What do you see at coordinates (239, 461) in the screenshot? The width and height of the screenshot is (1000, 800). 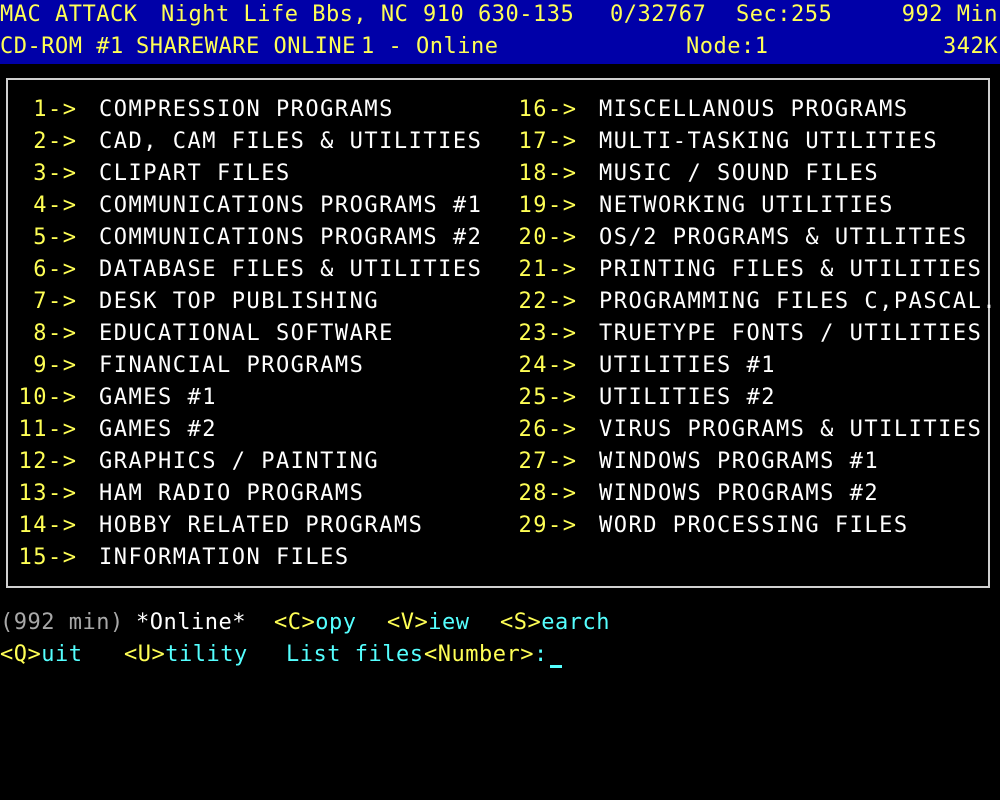 I see `menu-item-label: GRAPHICS / PAINTING` at bounding box center [239, 461].